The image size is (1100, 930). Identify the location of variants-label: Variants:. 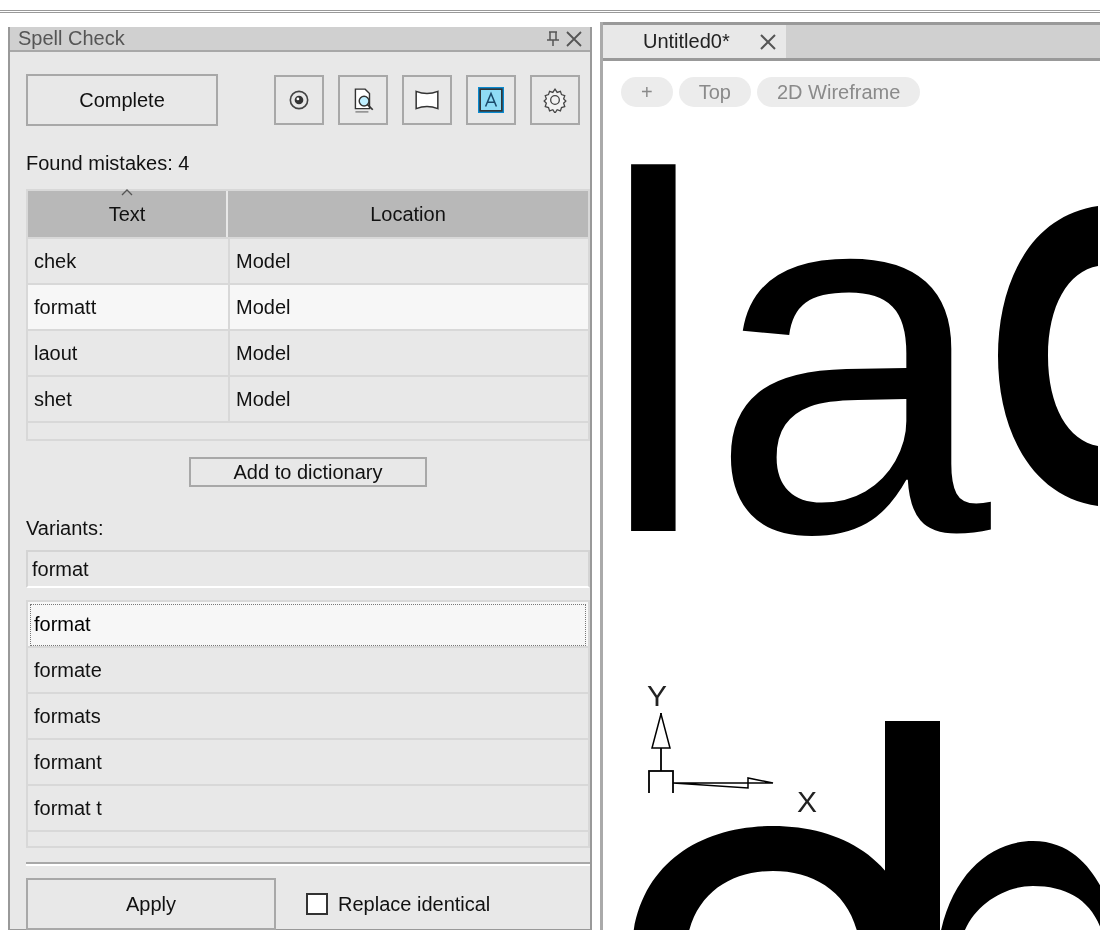
(65, 528).